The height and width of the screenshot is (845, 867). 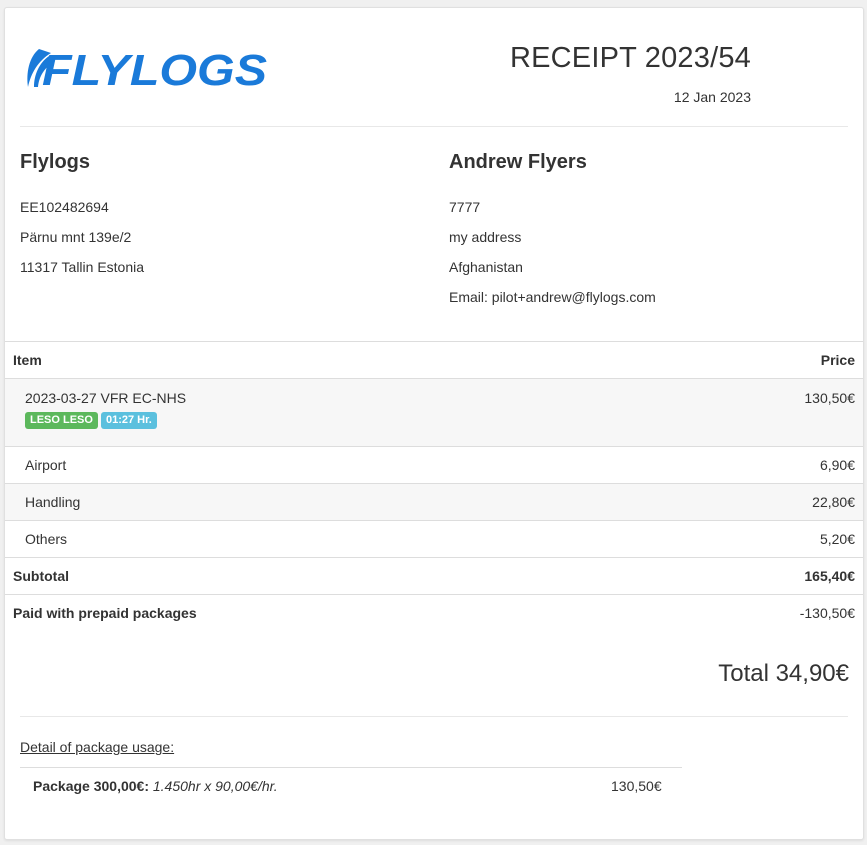 I want to click on seller-vat: EE102482694, so click(x=64, y=207).